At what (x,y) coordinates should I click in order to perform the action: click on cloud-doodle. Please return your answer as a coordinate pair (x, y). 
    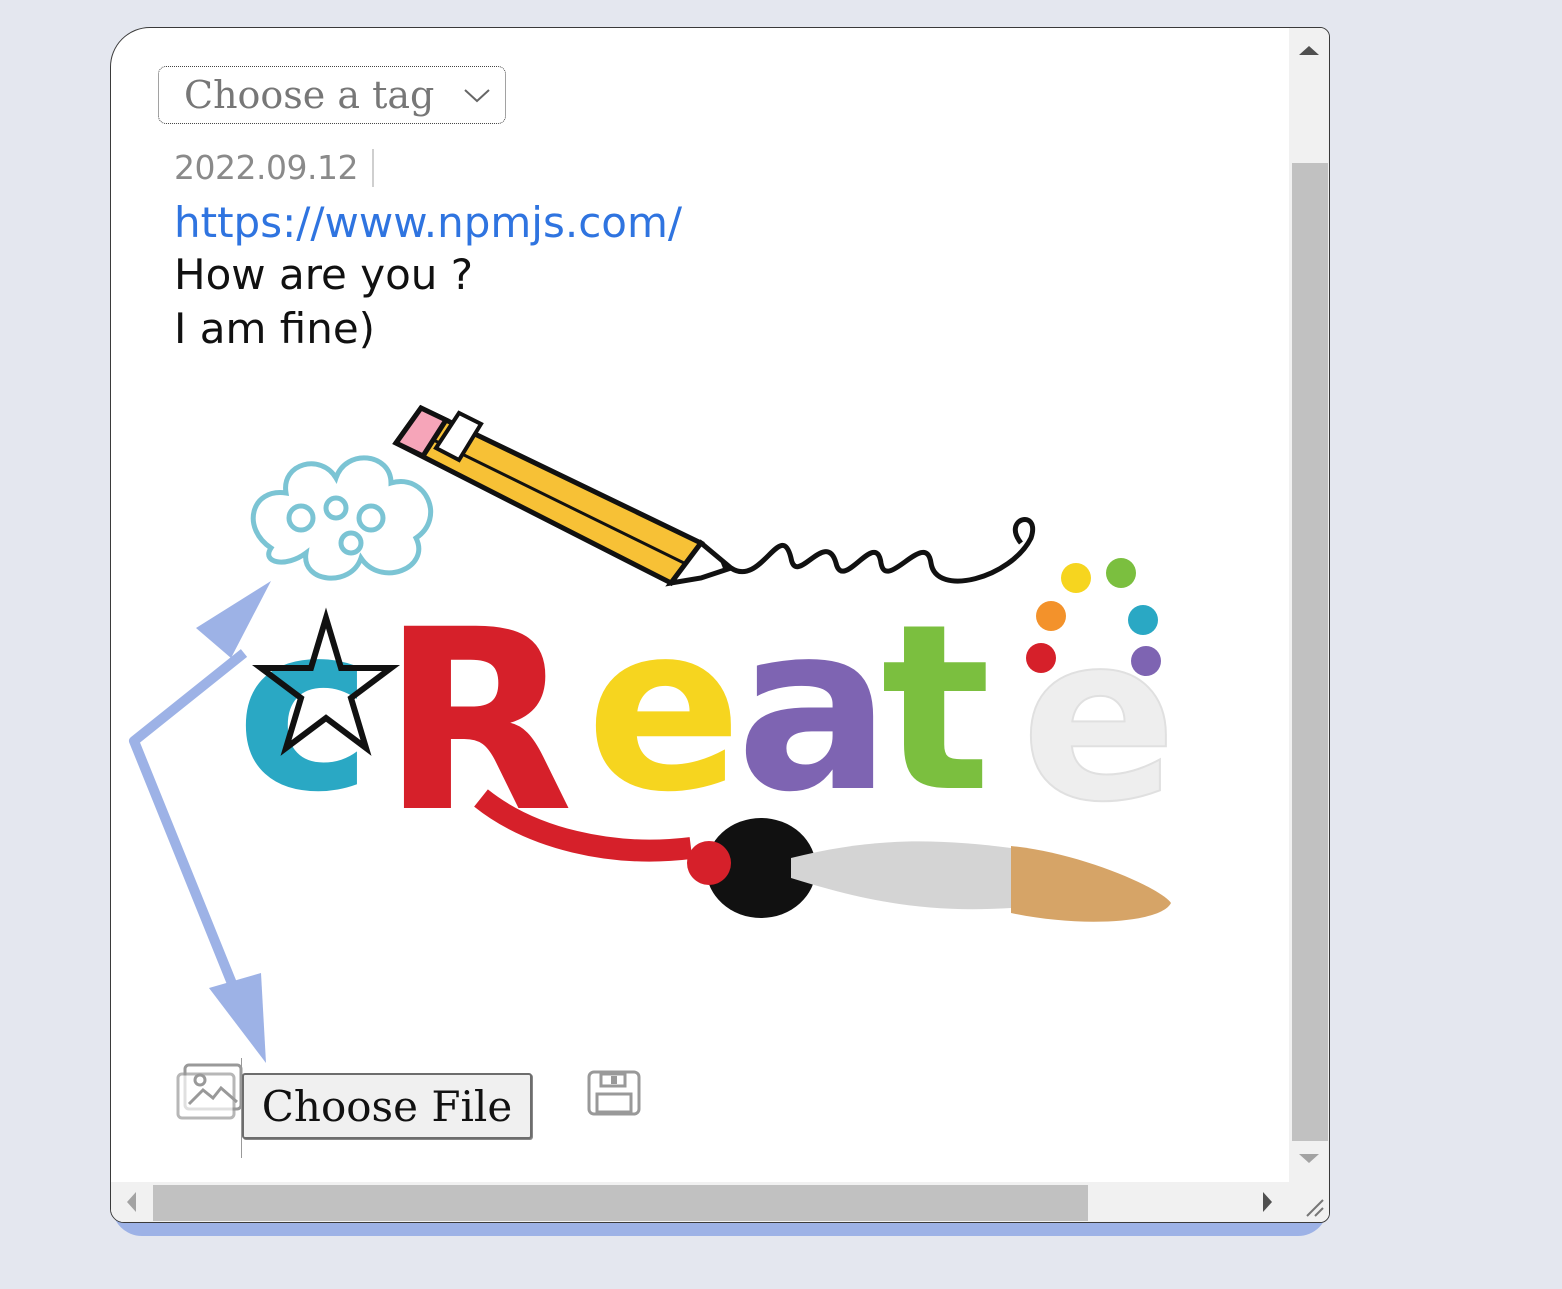
    Looking at the image, I should click on (342, 518).